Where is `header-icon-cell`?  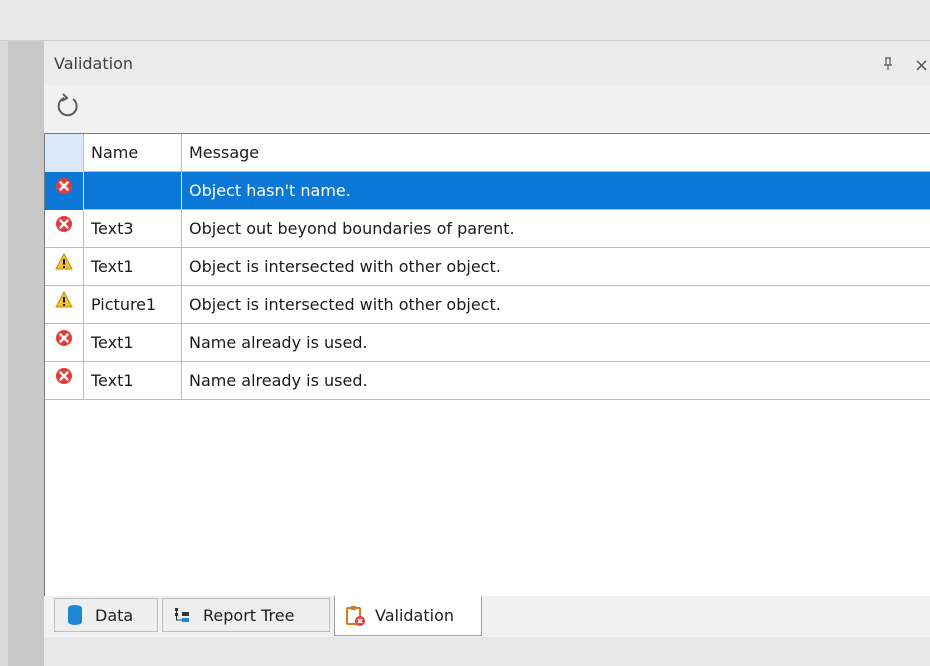
header-icon-cell is located at coordinates (64, 153).